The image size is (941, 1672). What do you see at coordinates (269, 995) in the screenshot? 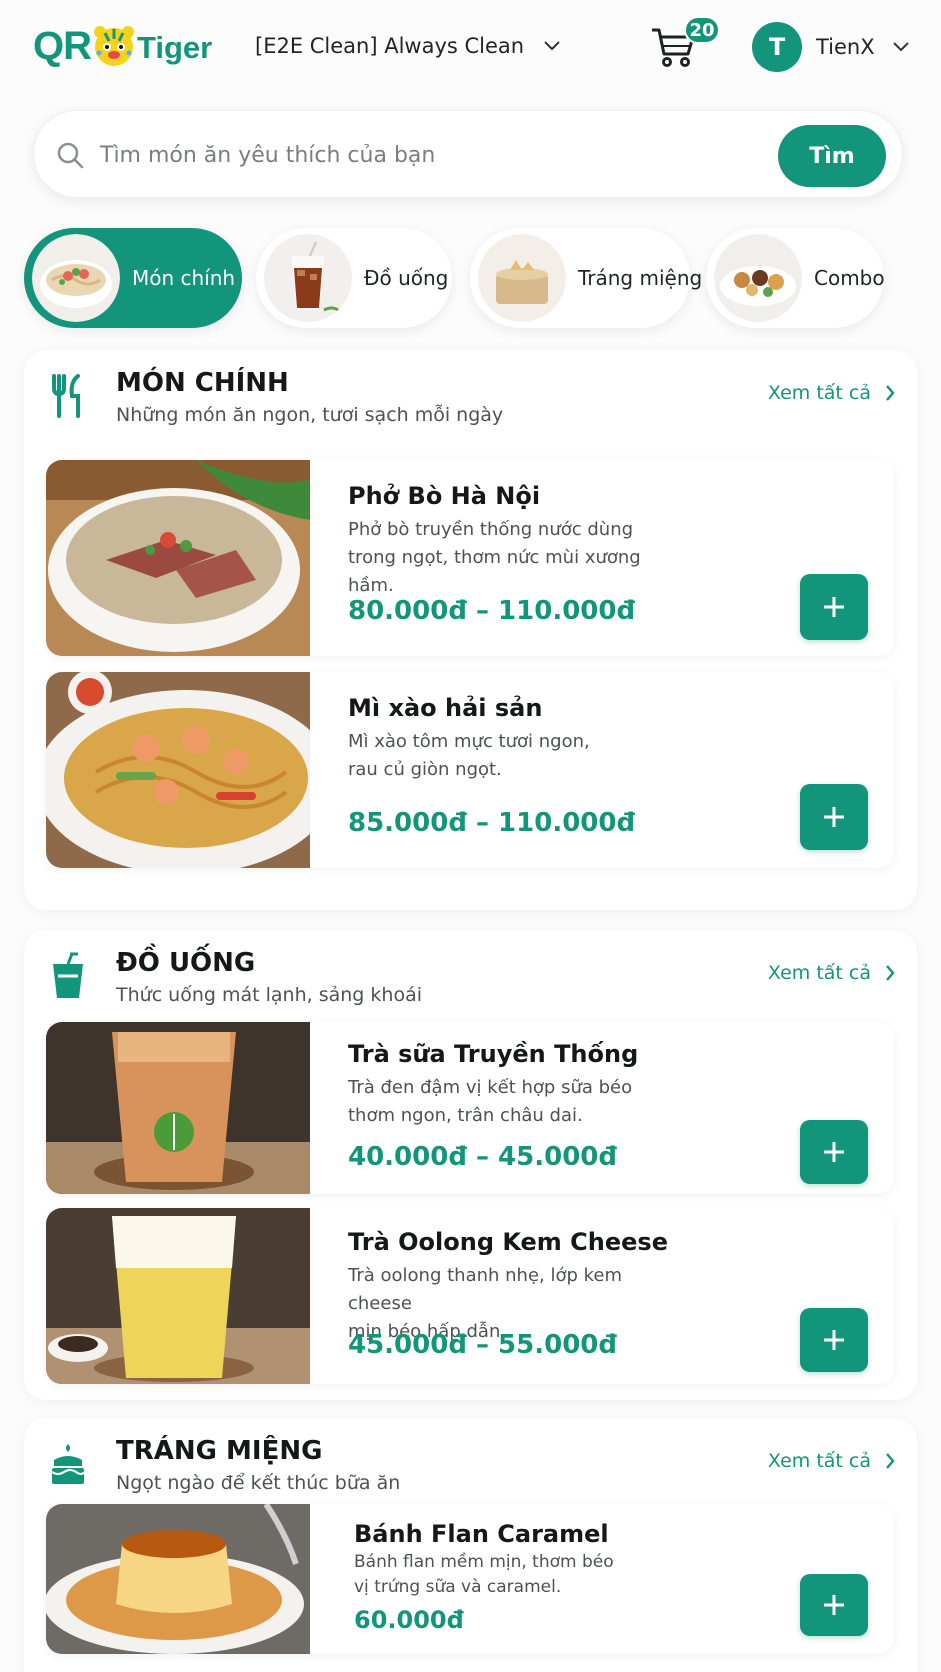
I see `section-subtitle: Thức uống mát lạnh, sảng khoái` at bounding box center [269, 995].